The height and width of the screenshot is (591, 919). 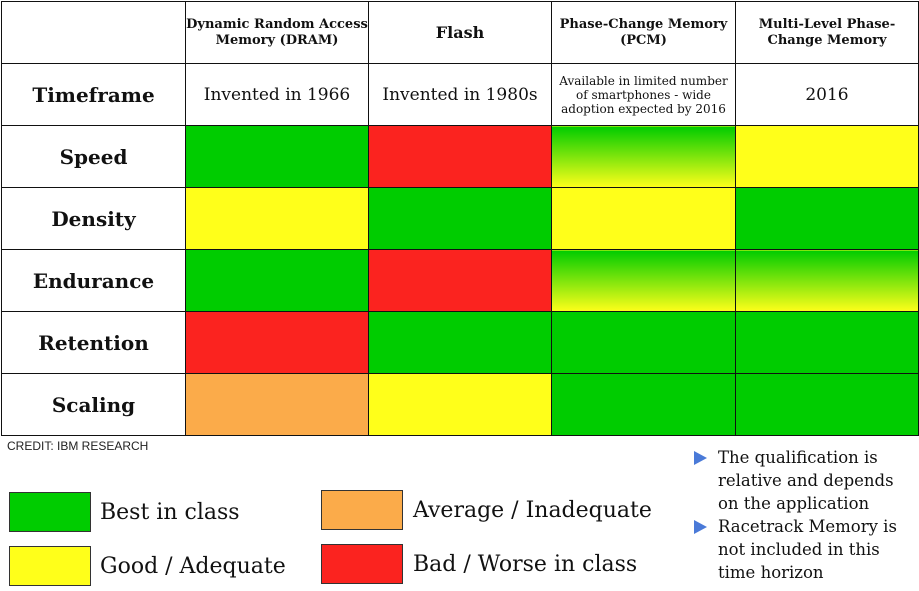 I want to click on rating-cell-speed-pcm, so click(x=643, y=156).